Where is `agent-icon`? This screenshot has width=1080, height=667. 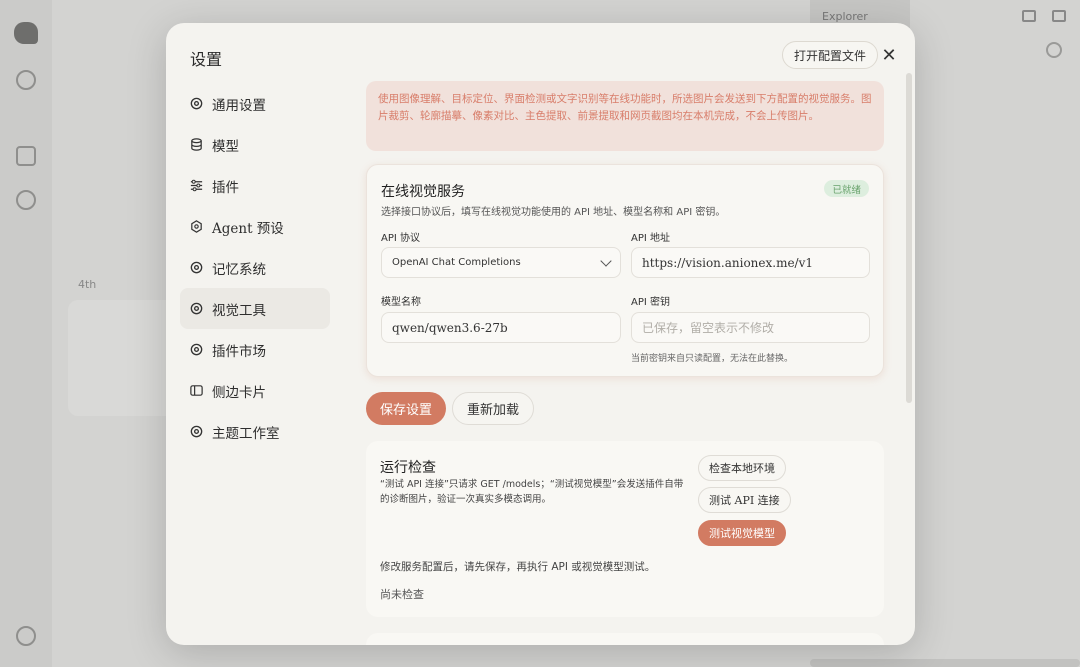
agent-icon is located at coordinates (196, 227).